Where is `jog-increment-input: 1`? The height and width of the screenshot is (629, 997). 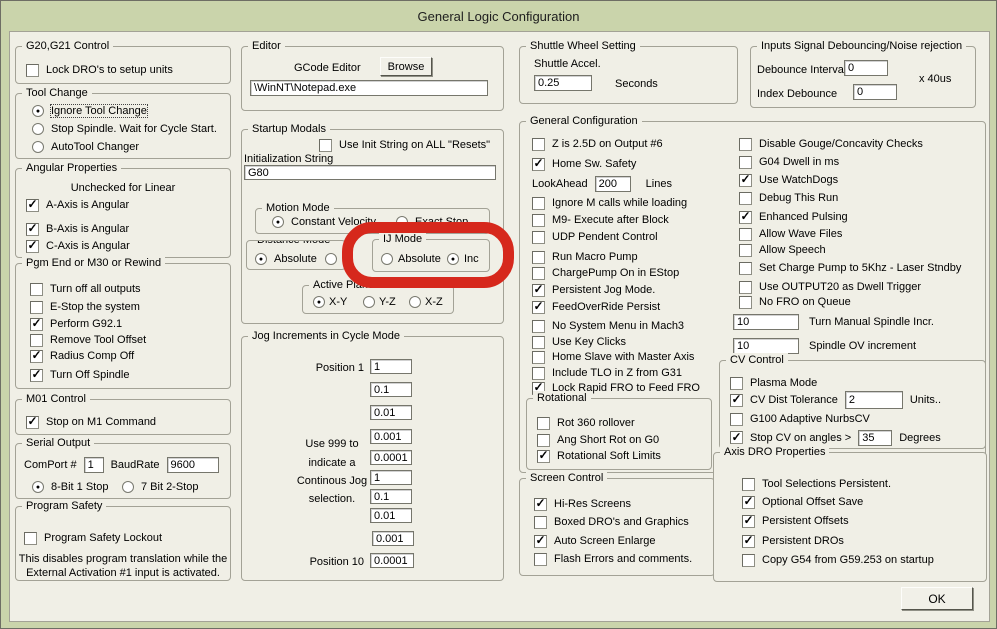 jog-increment-input: 1 is located at coordinates (391, 366).